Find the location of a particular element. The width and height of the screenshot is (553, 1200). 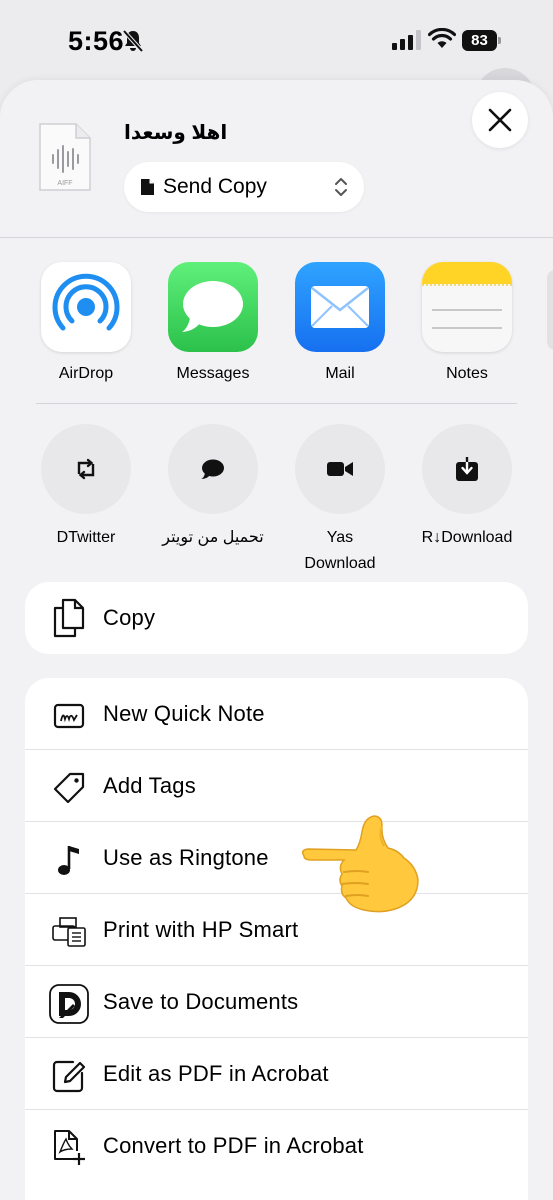

wifi-icon is located at coordinates (442, 38).